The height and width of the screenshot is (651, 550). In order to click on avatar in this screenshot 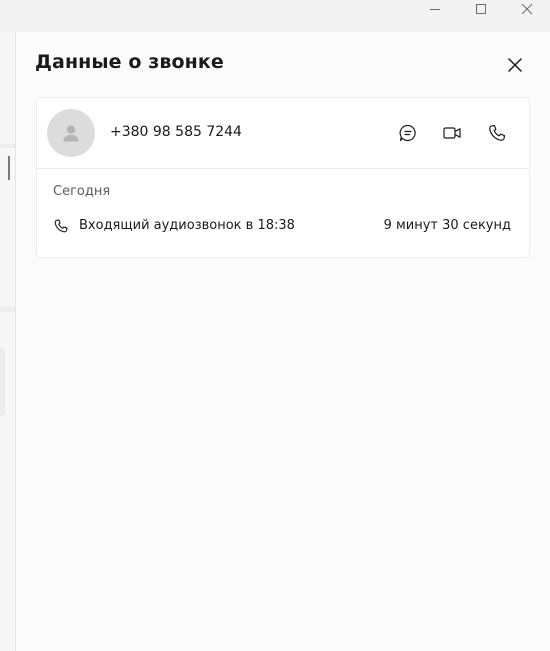, I will do `click(71, 133)`.